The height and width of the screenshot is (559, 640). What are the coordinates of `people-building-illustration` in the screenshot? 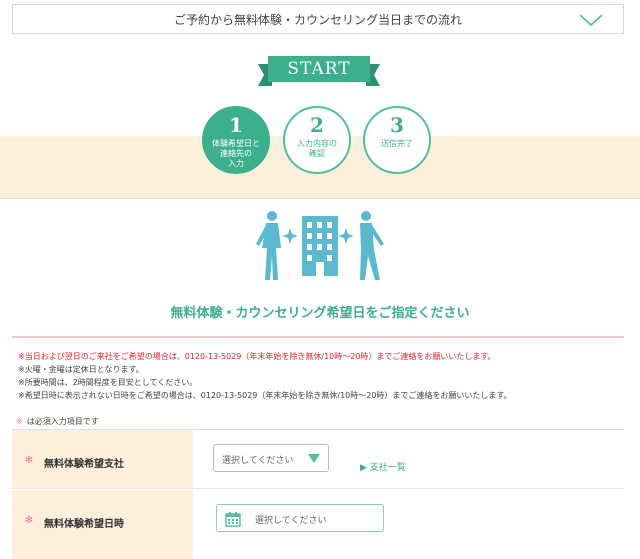 It's located at (320, 245).